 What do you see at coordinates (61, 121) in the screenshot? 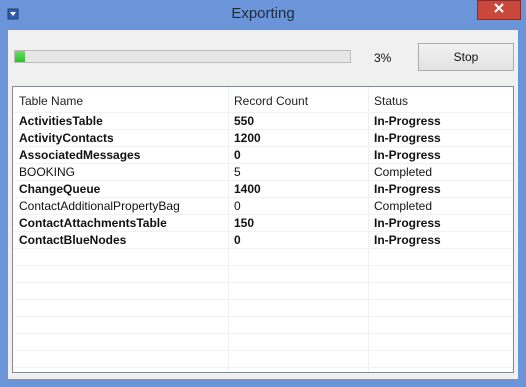
I see `cell-table-name: ActivitiesTable` at bounding box center [61, 121].